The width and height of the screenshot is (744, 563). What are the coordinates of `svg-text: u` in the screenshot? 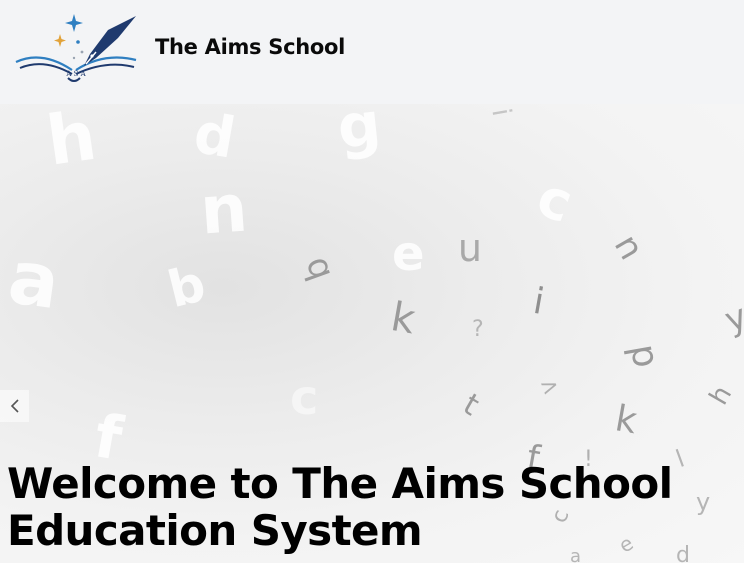 It's located at (625, 249).